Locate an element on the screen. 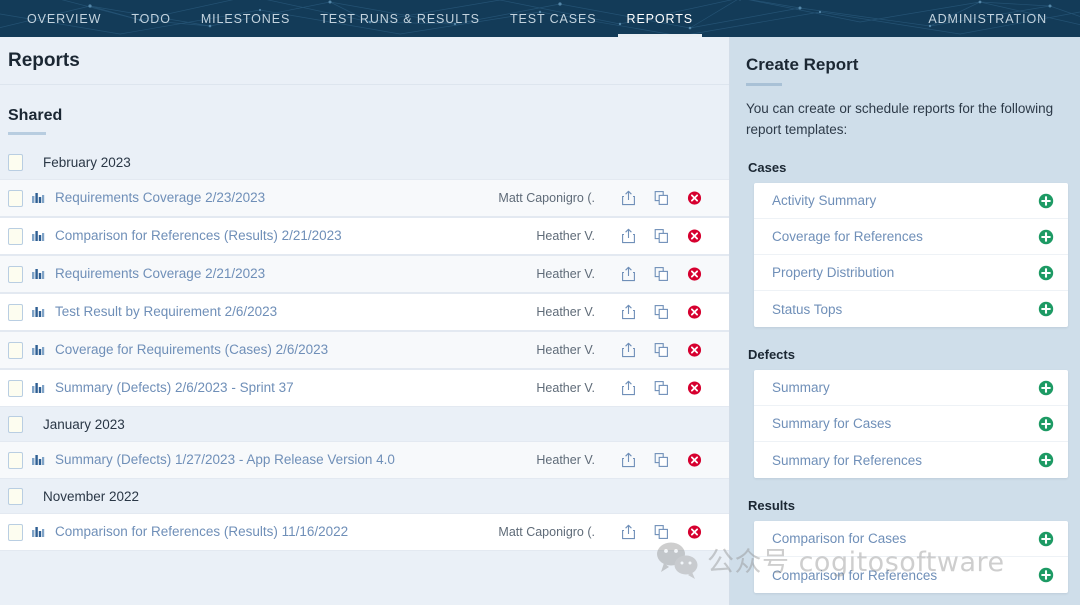 The image size is (1080, 605). template-row-status-tops: Status Tops is located at coordinates (911, 309).